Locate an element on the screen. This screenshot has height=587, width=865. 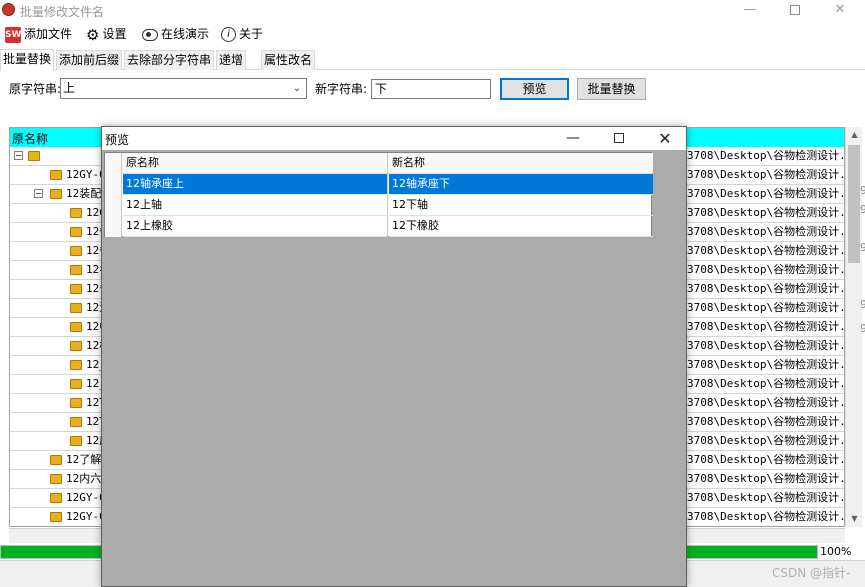
grid-header-original-name: 原名称 is located at coordinates (30, 139).